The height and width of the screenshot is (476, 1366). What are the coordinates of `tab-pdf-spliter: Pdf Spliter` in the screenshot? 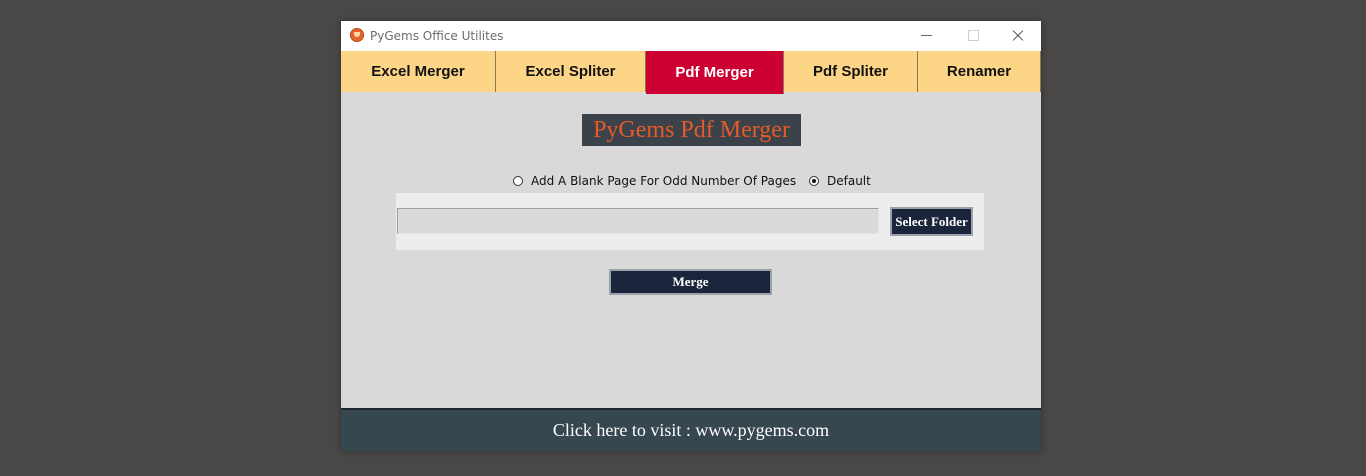 It's located at (851, 71).